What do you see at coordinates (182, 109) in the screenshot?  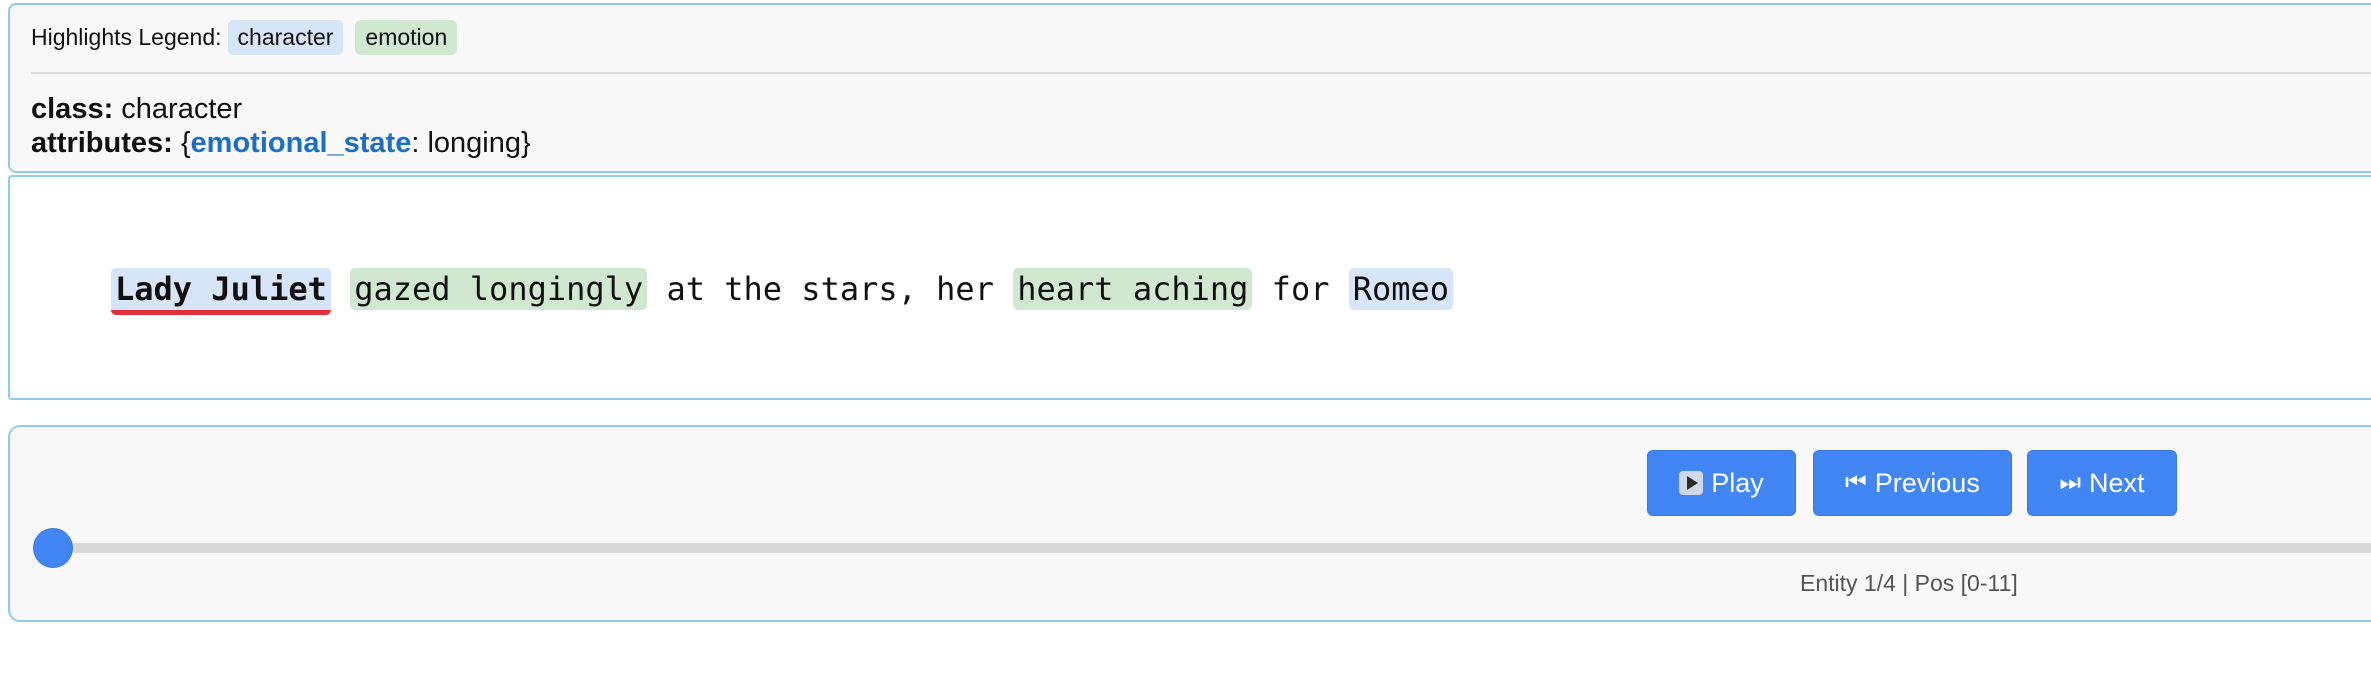 I see `class-value: character` at bounding box center [182, 109].